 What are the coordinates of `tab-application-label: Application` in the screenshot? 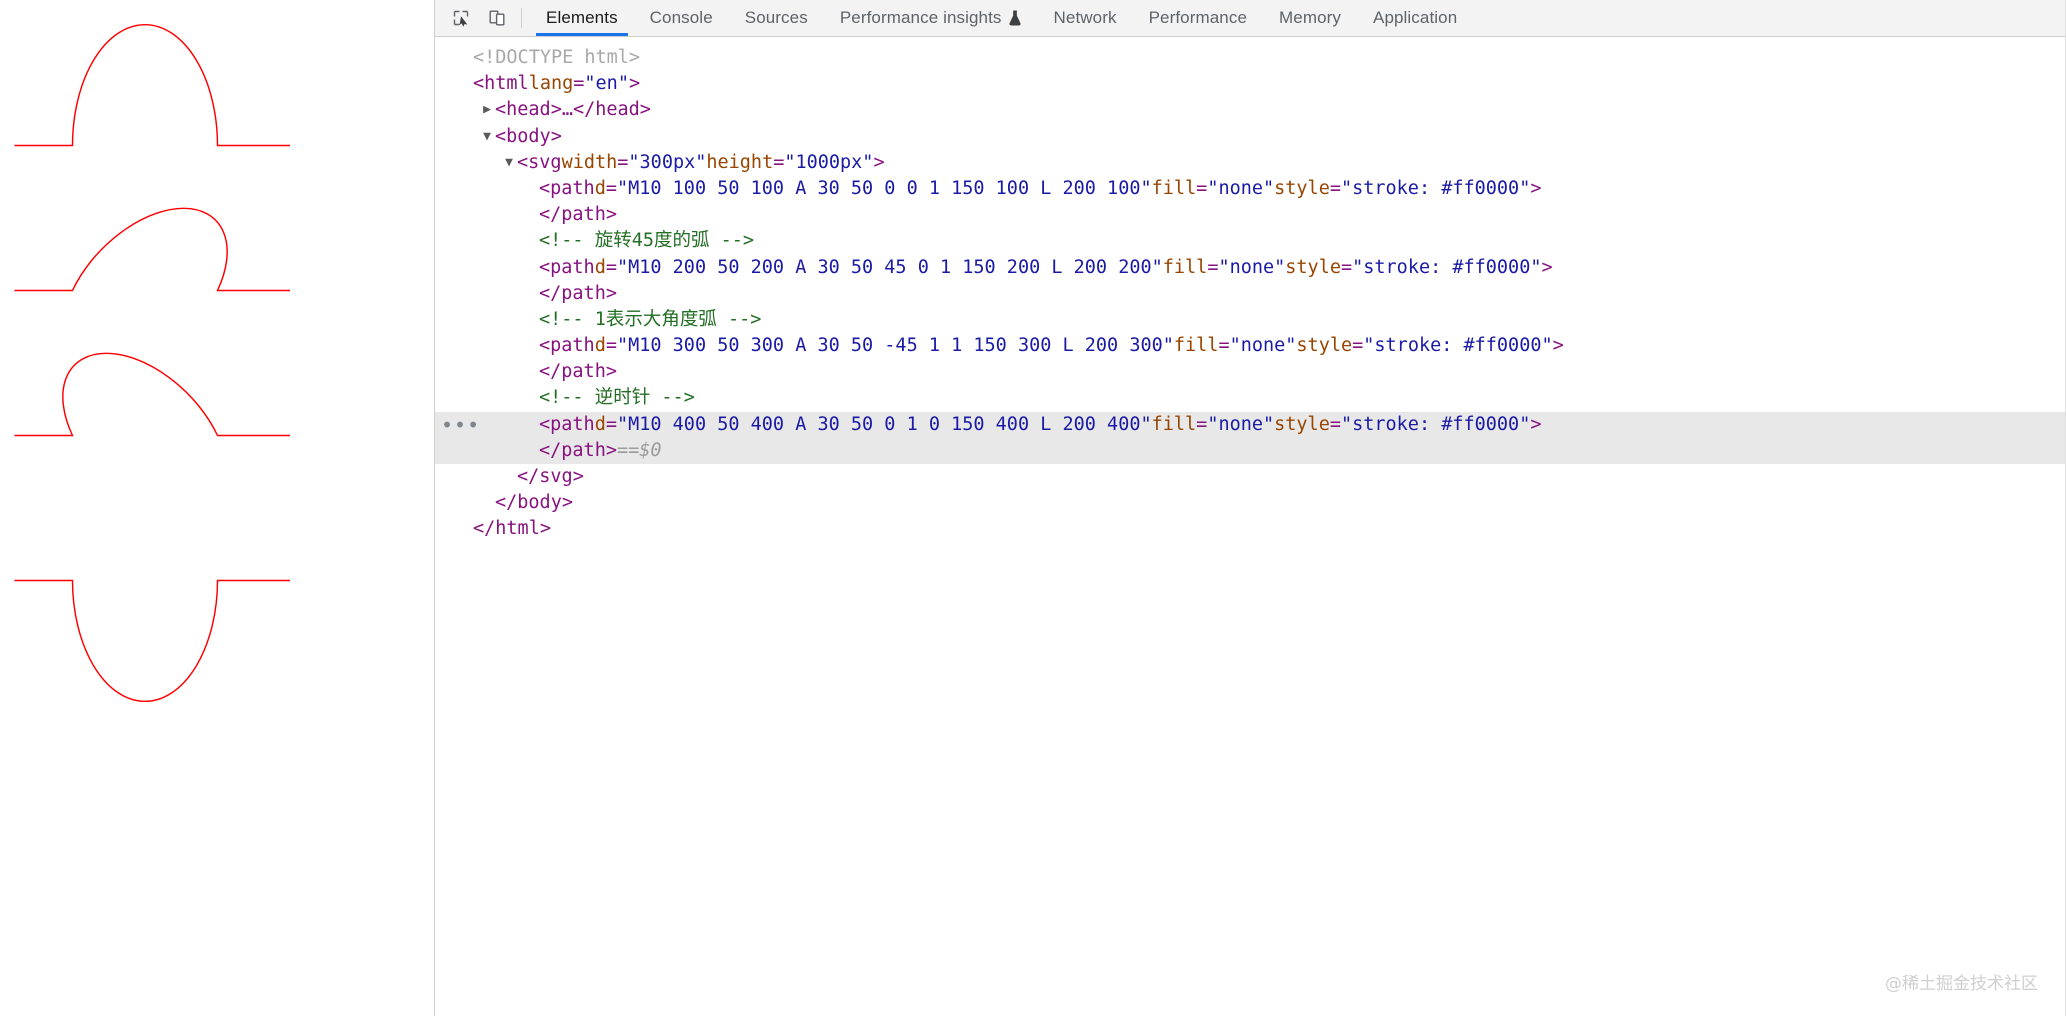 It's located at (1415, 17).